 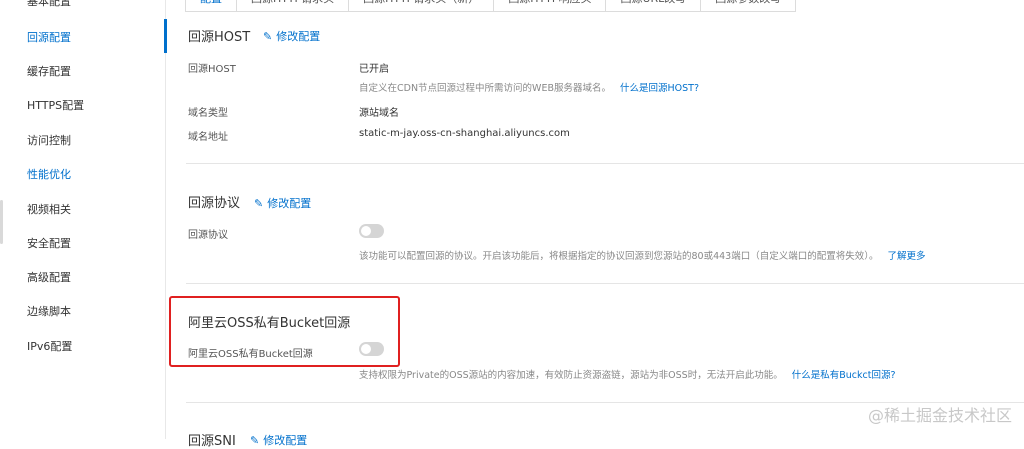 I want to click on sidebar-item-video: 视频相关, so click(x=49, y=209).